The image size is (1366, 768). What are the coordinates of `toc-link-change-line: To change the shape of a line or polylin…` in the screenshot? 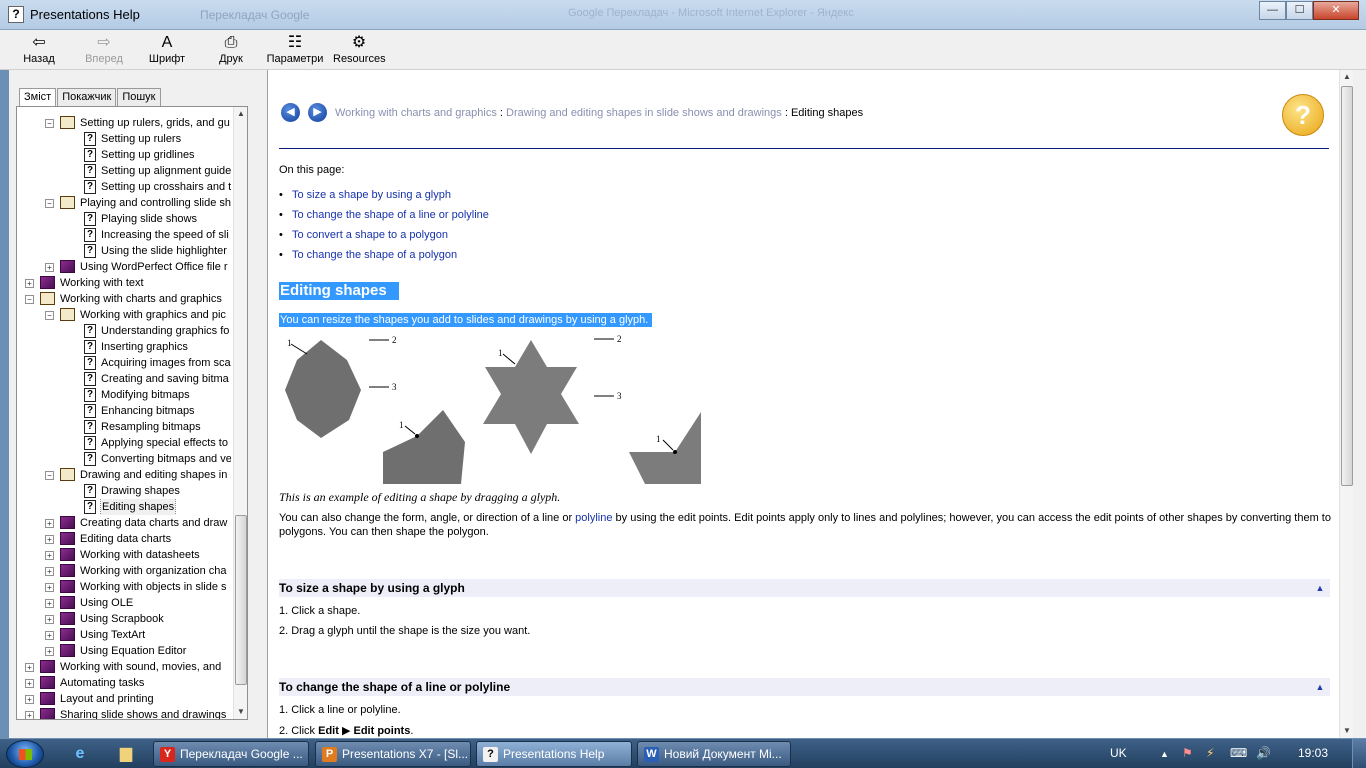 It's located at (390, 215).